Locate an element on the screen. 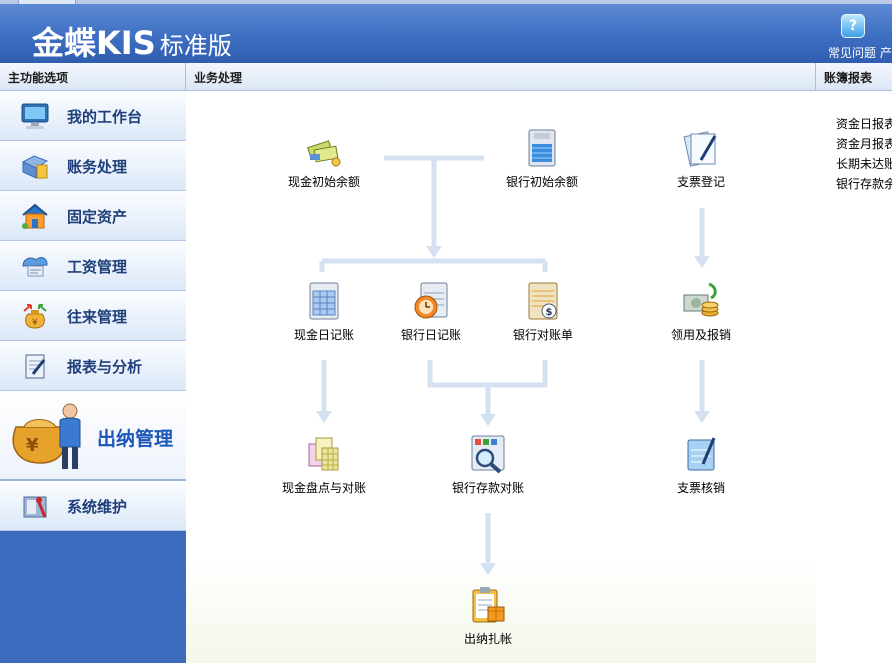 The width and height of the screenshot is (892, 663). sidebar-item-receivables: ¥ 往来管理 is located at coordinates (93, 316).